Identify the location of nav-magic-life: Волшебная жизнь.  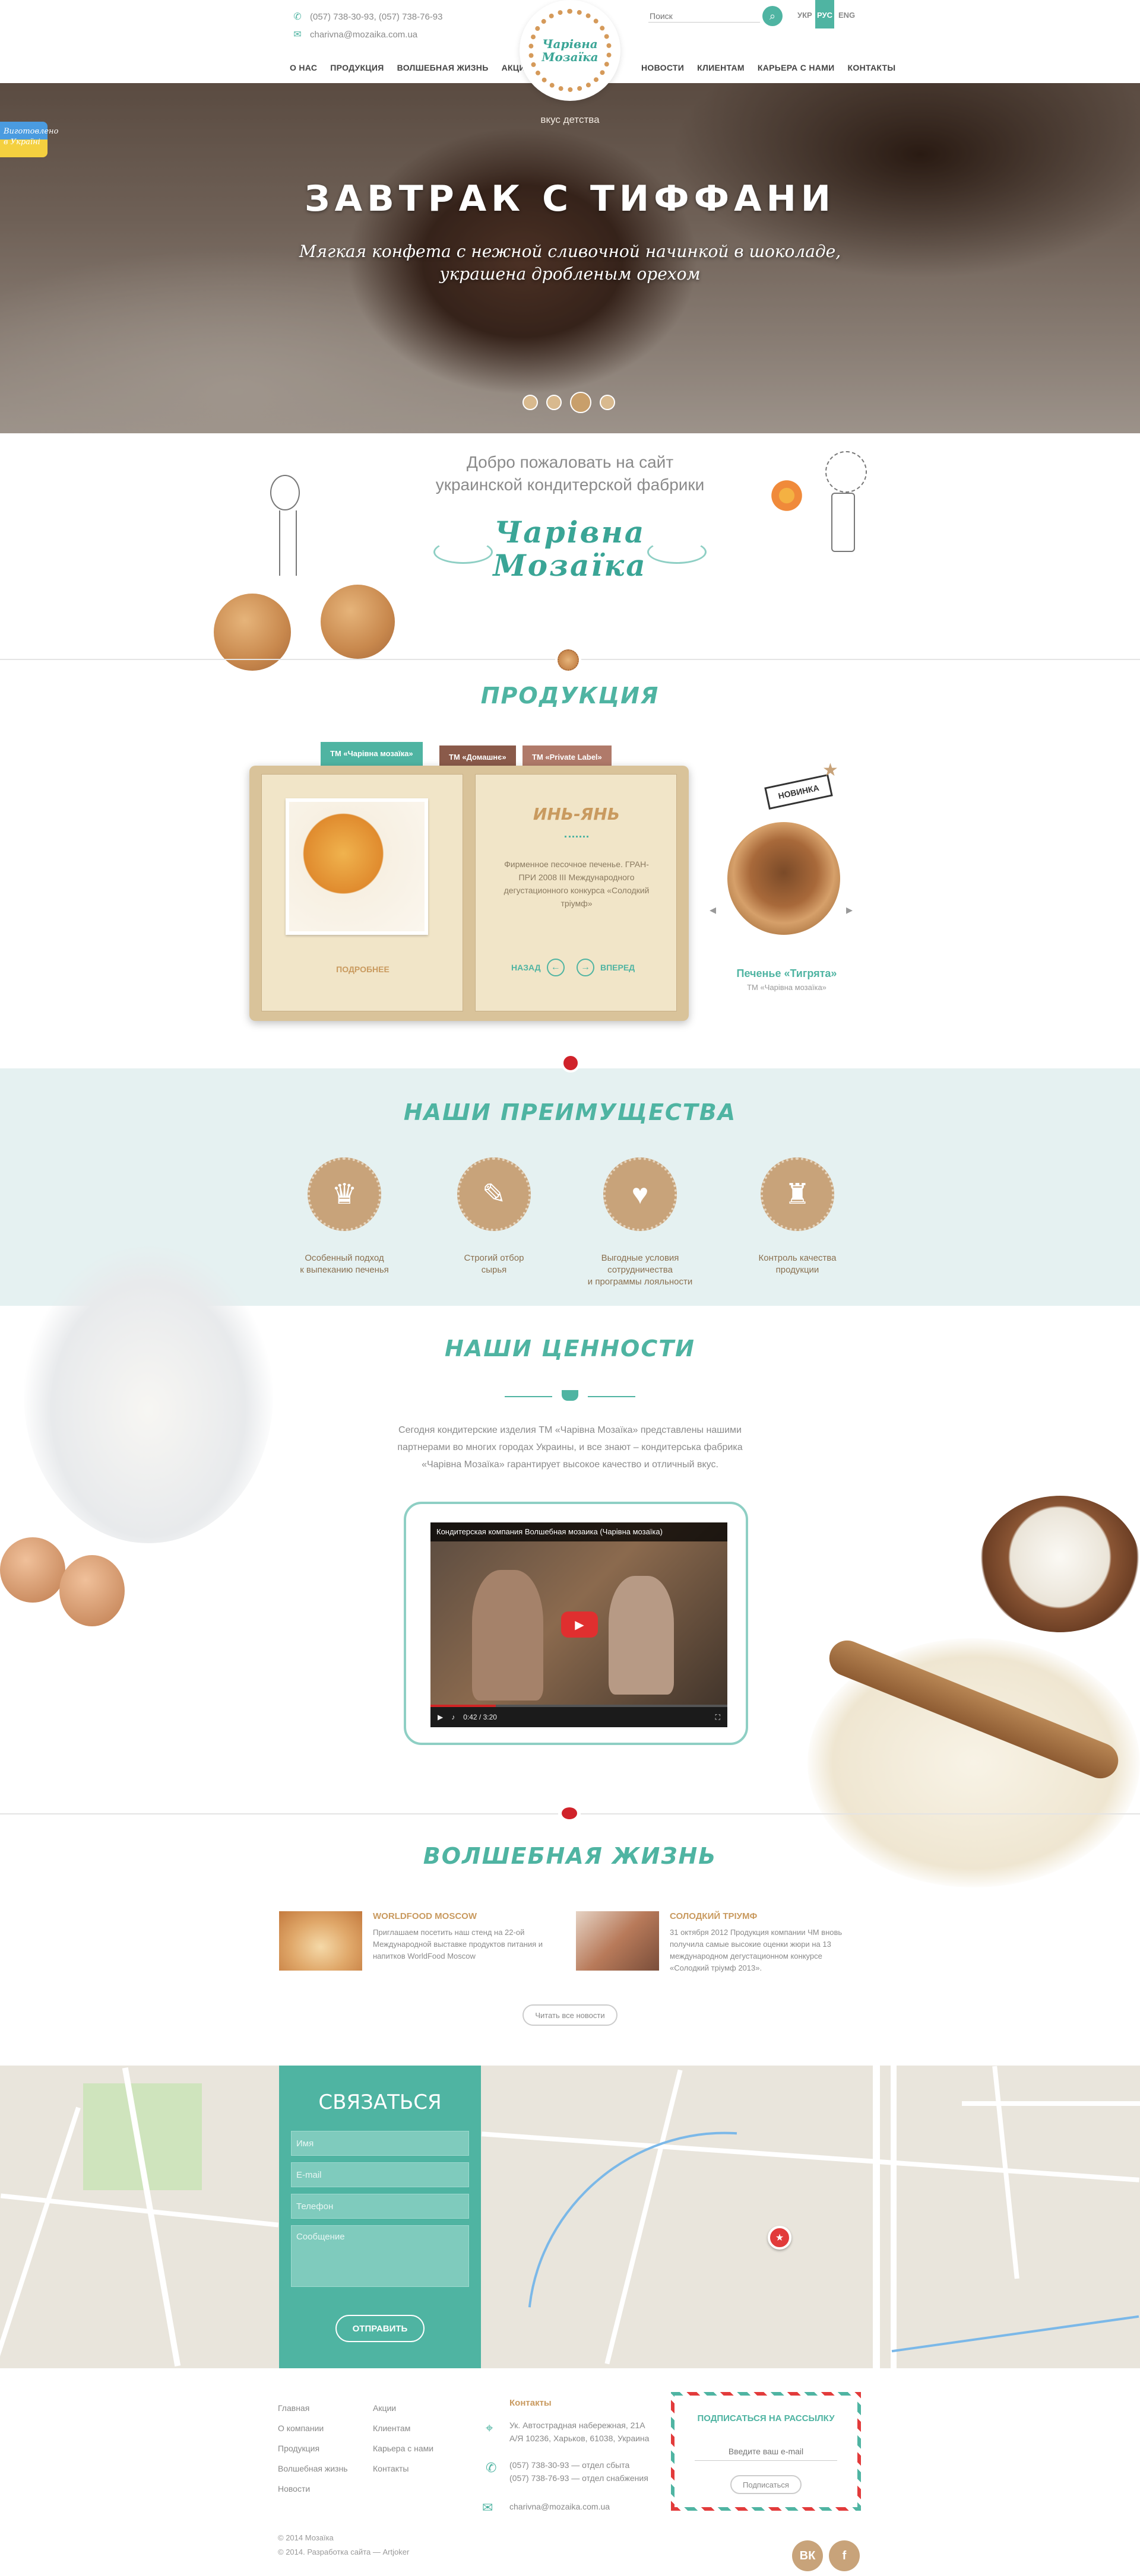
(443, 67).